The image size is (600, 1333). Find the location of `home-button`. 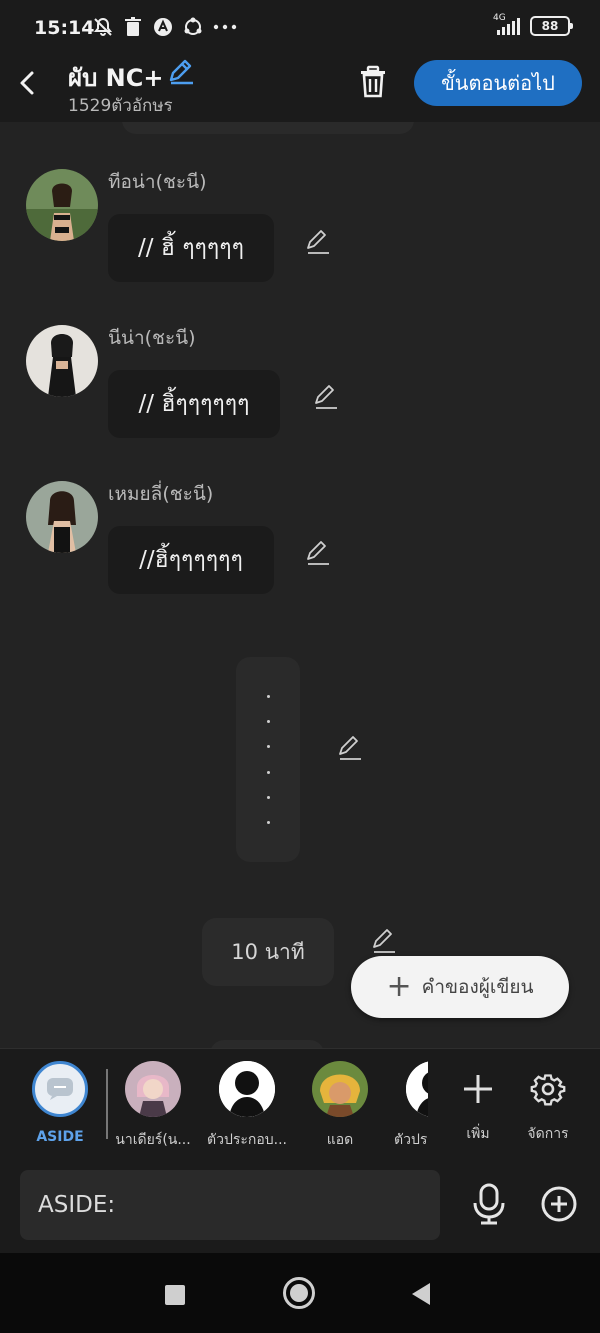

home-button is located at coordinates (299, 1293).